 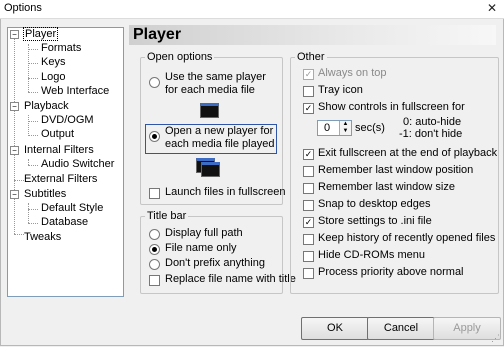 I want to click on always-on-top-label: Always on top, so click(x=352, y=73).